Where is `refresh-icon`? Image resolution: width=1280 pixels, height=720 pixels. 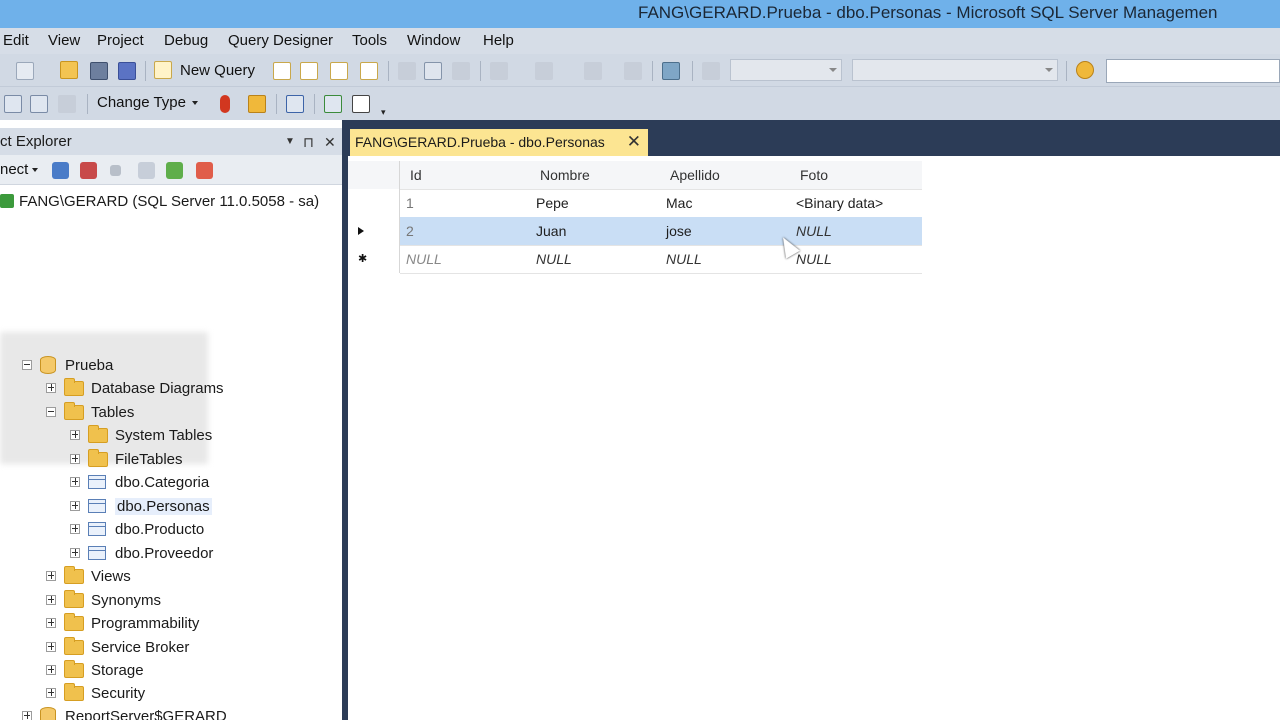 refresh-icon is located at coordinates (174, 170).